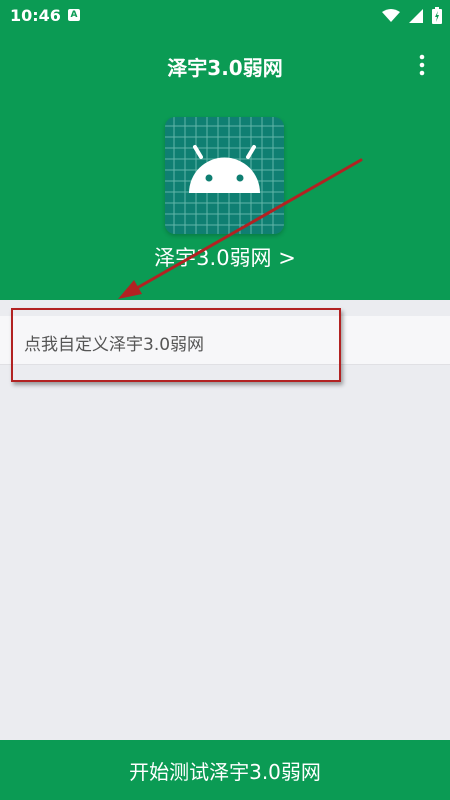 The image size is (450, 800). Describe the element at coordinates (225, 68) in the screenshot. I see `page-title: 泽宇3.0弱网` at that location.